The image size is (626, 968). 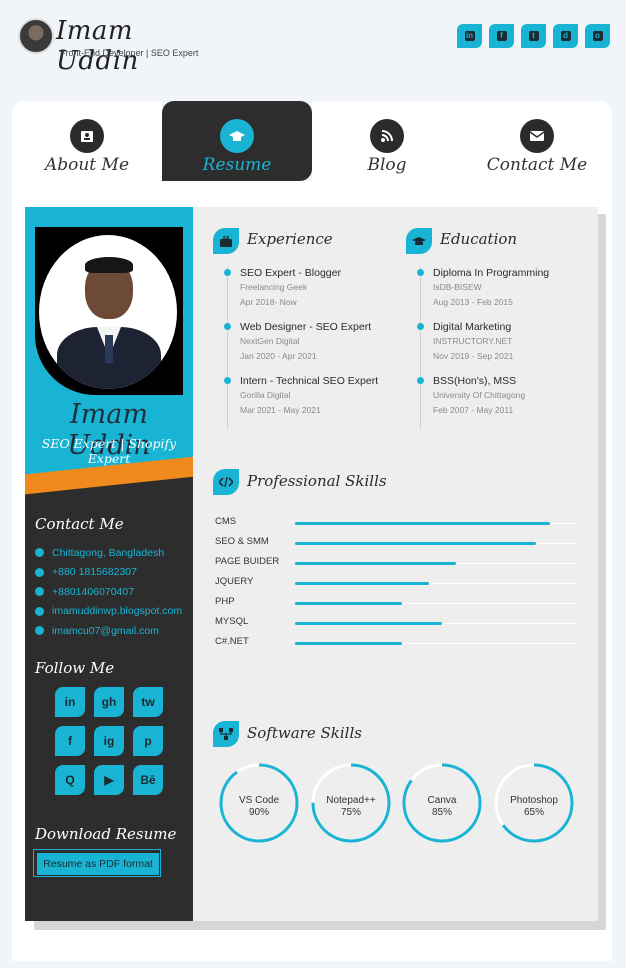 I want to click on follow-pinterest-link: p, so click(x=148, y=741).